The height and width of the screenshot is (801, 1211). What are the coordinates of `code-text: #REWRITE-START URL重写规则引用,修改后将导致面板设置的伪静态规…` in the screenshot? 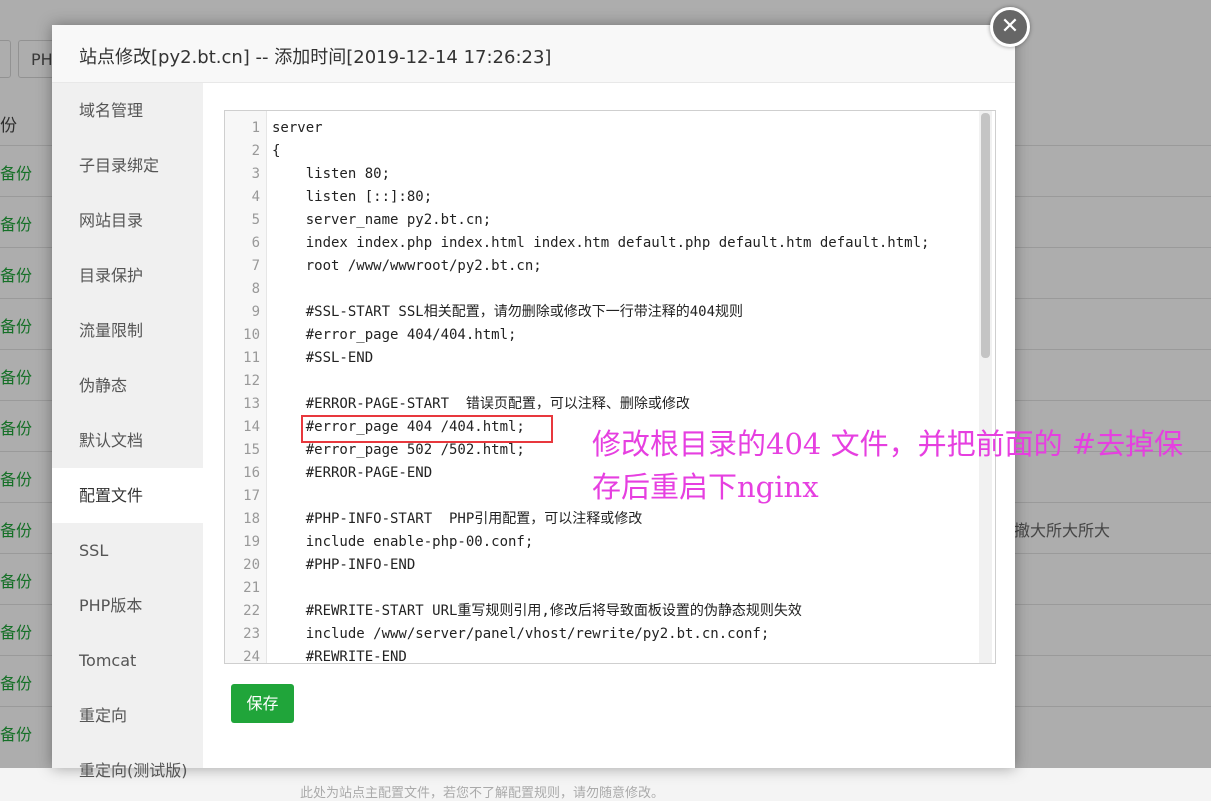 It's located at (537, 611).